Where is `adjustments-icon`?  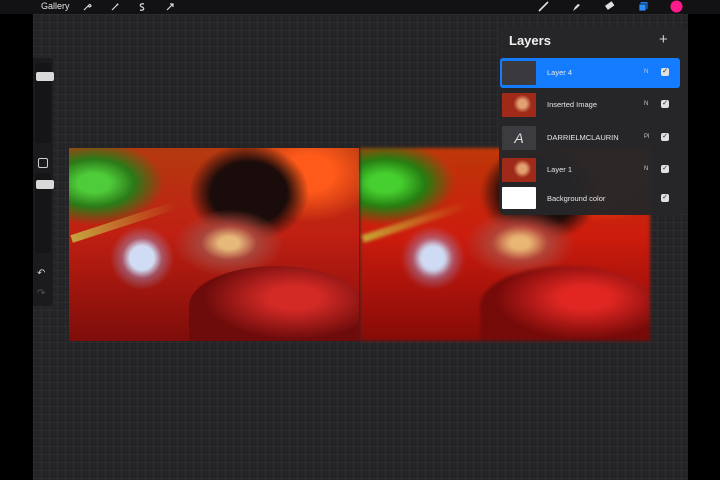 adjustments-icon is located at coordinates (115, 7).